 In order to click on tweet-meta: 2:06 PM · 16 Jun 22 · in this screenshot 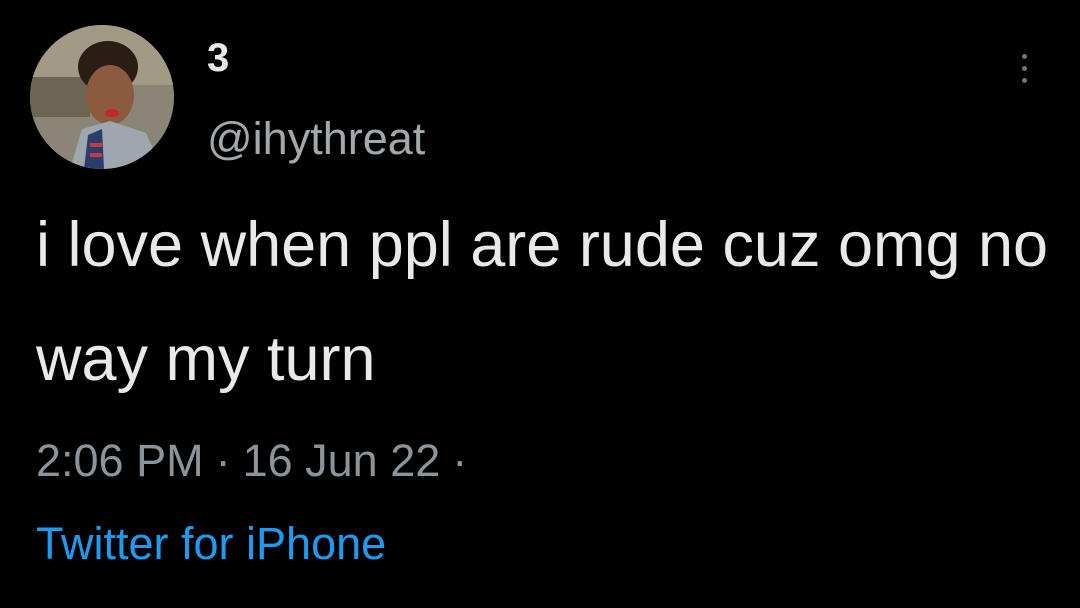, I will do `click(257, 461)`.